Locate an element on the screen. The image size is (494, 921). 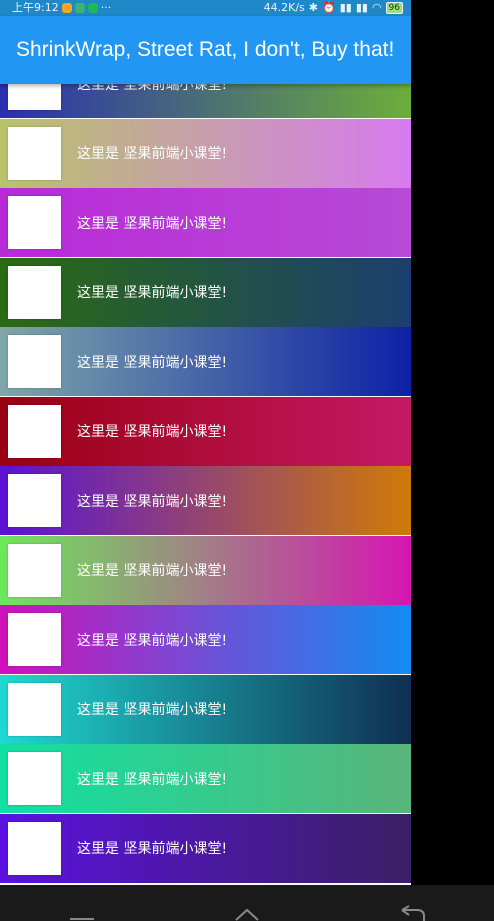
bluetooth-icon: ✱ is located at coordinates (313, 7).